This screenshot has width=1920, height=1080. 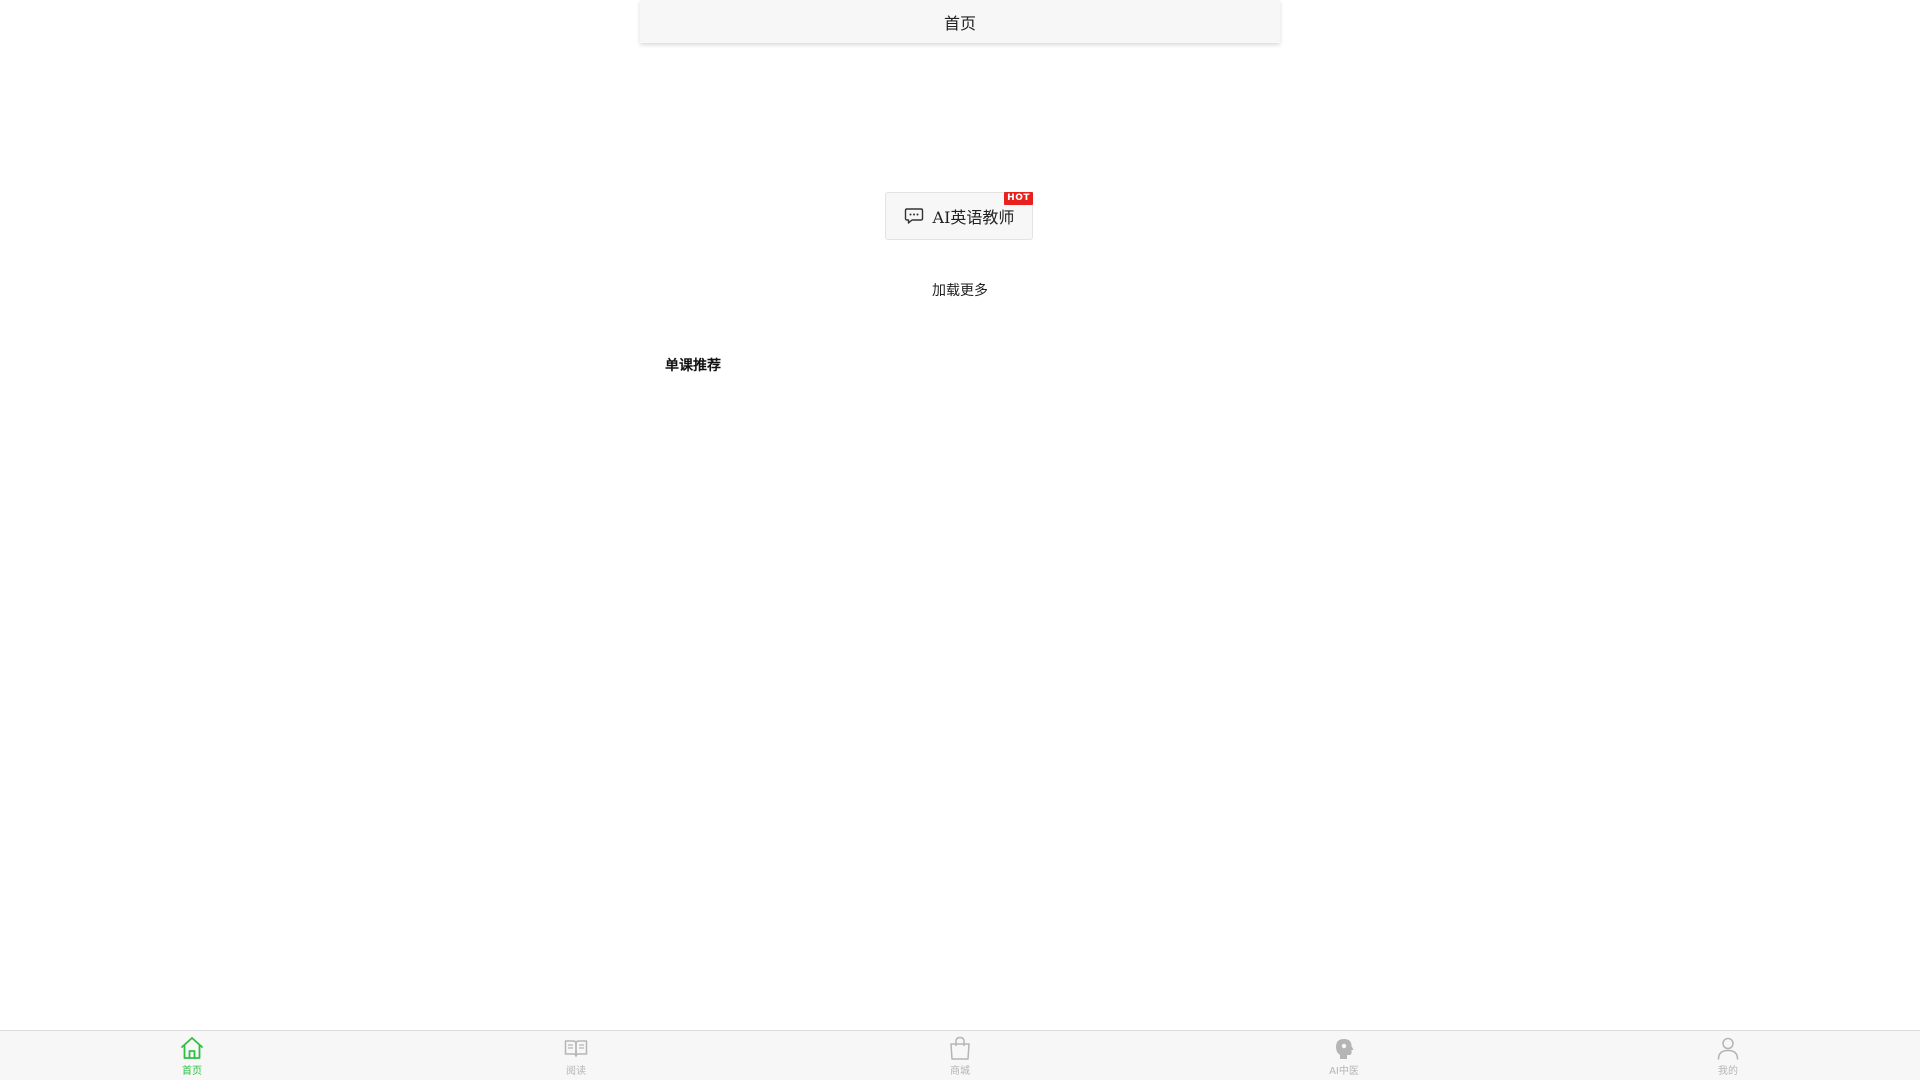 What do you see at coordinates (960, 1071) in the screenshot?
I see `tab-shop-label: 商城` at bounding box center [960, 1071].